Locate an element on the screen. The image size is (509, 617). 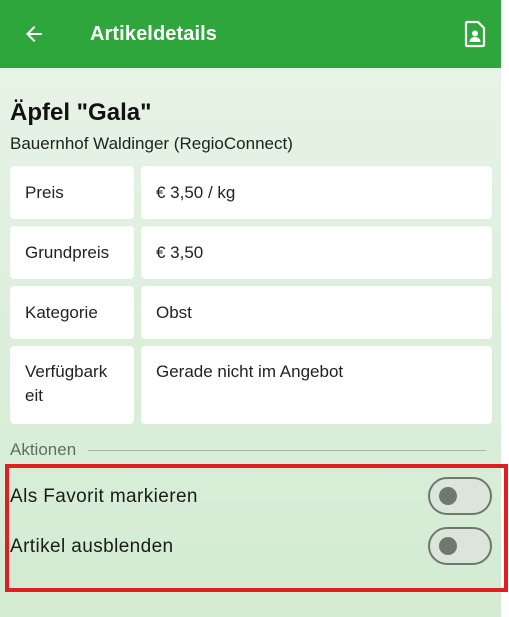
detail-value: Gerade nicht im Angebot is located at coordinates (316, 385).